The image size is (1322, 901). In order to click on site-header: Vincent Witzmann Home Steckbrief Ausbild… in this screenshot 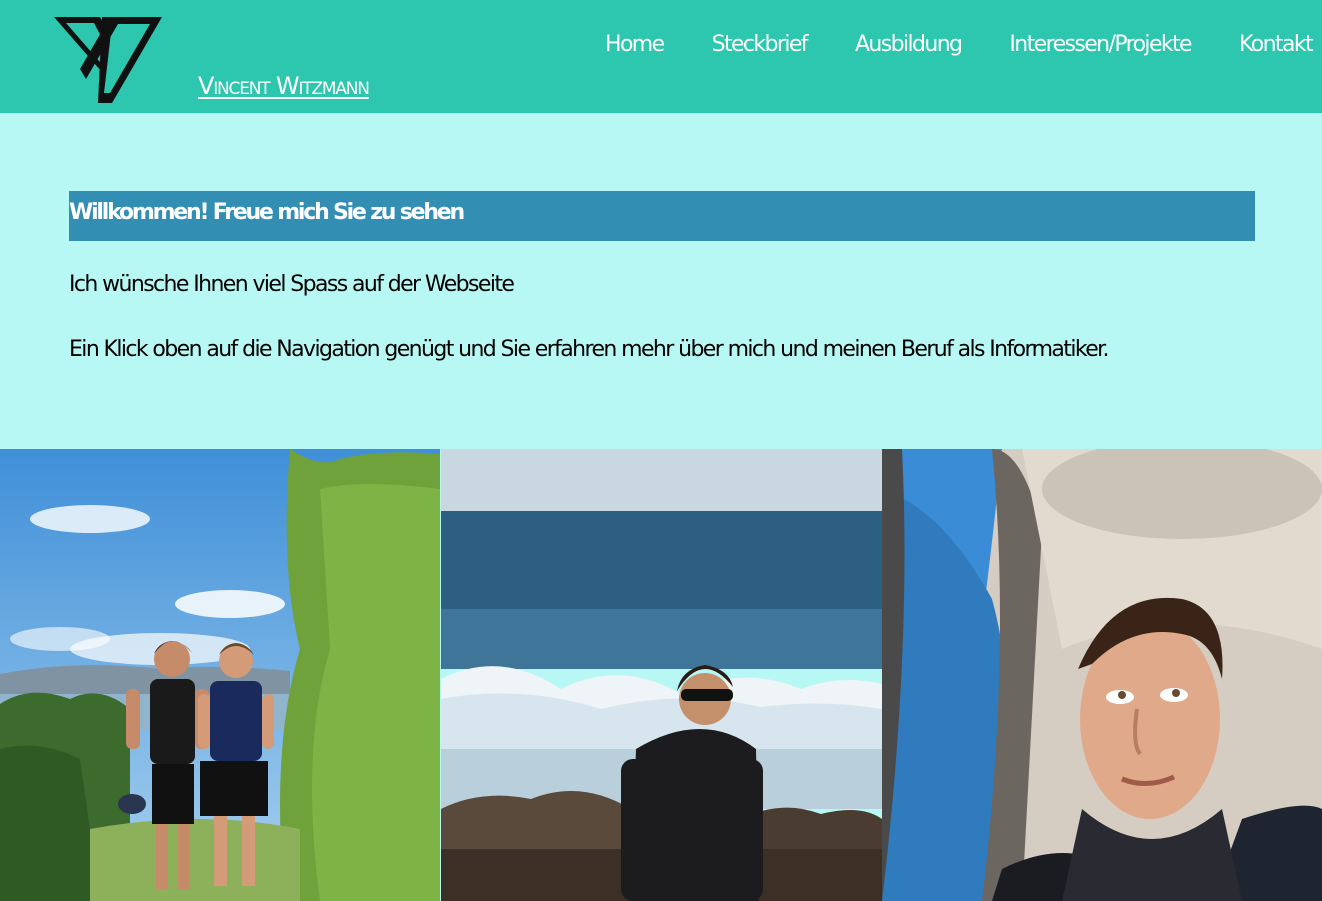, I will do `click(661, 56)`.